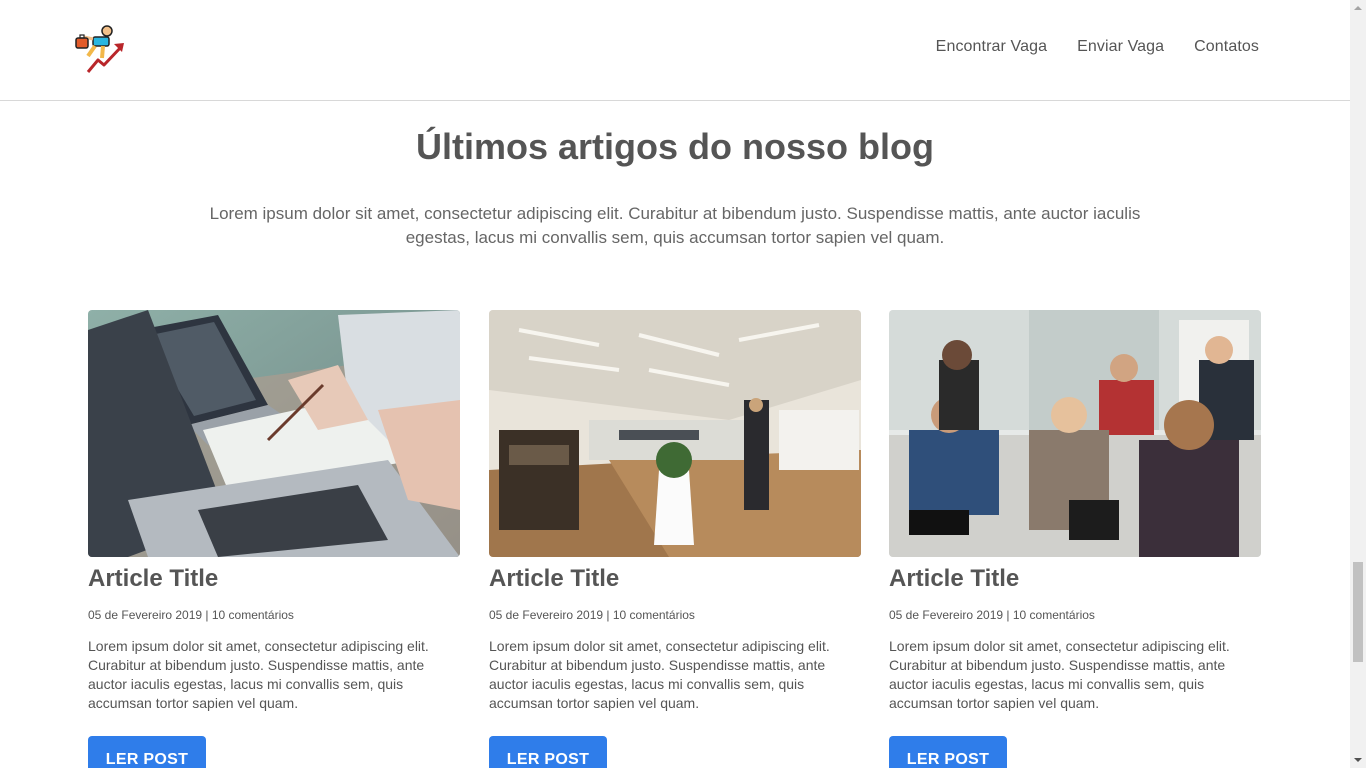  What do you see at coordinates (1358, 384) in the screenshot?
I see `vertical-scrollbar` at bounding box center [1358, 384].